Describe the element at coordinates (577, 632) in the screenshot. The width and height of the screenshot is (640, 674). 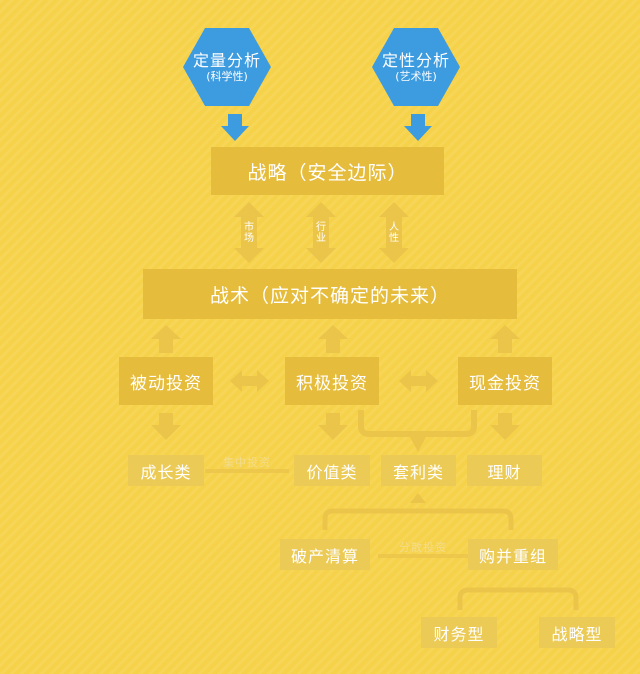
I see `node-strategic-type: 战略型` at that location.